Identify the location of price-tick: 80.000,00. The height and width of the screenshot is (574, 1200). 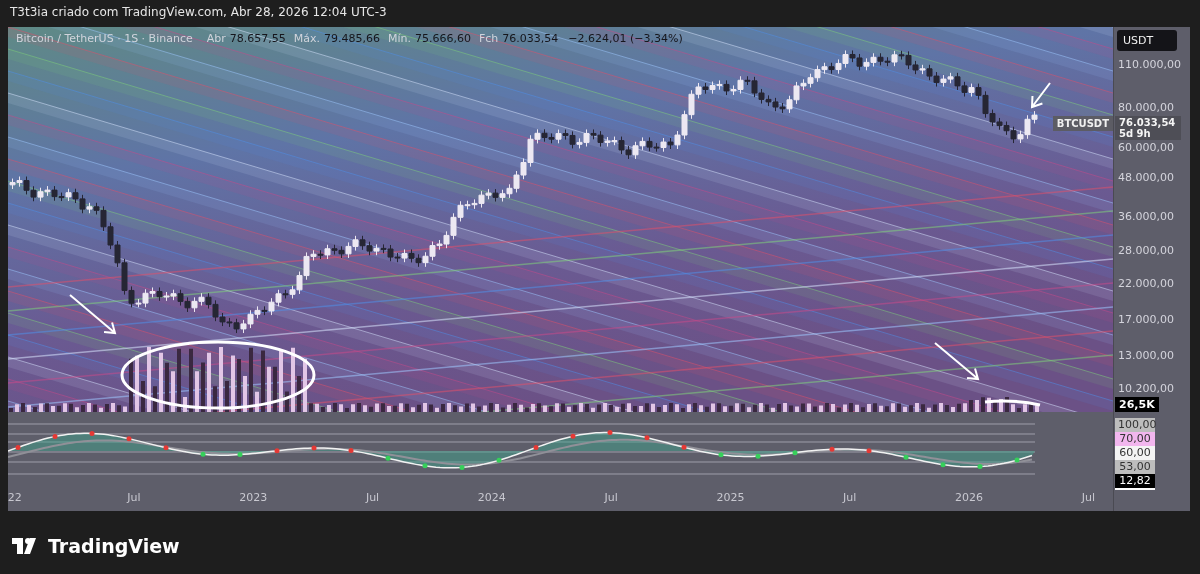
(1146, 108).